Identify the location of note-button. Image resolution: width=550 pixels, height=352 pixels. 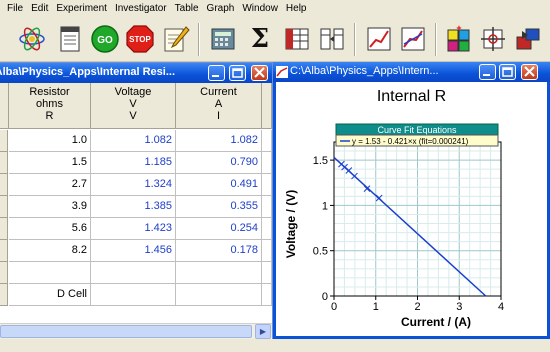
(176, 39).